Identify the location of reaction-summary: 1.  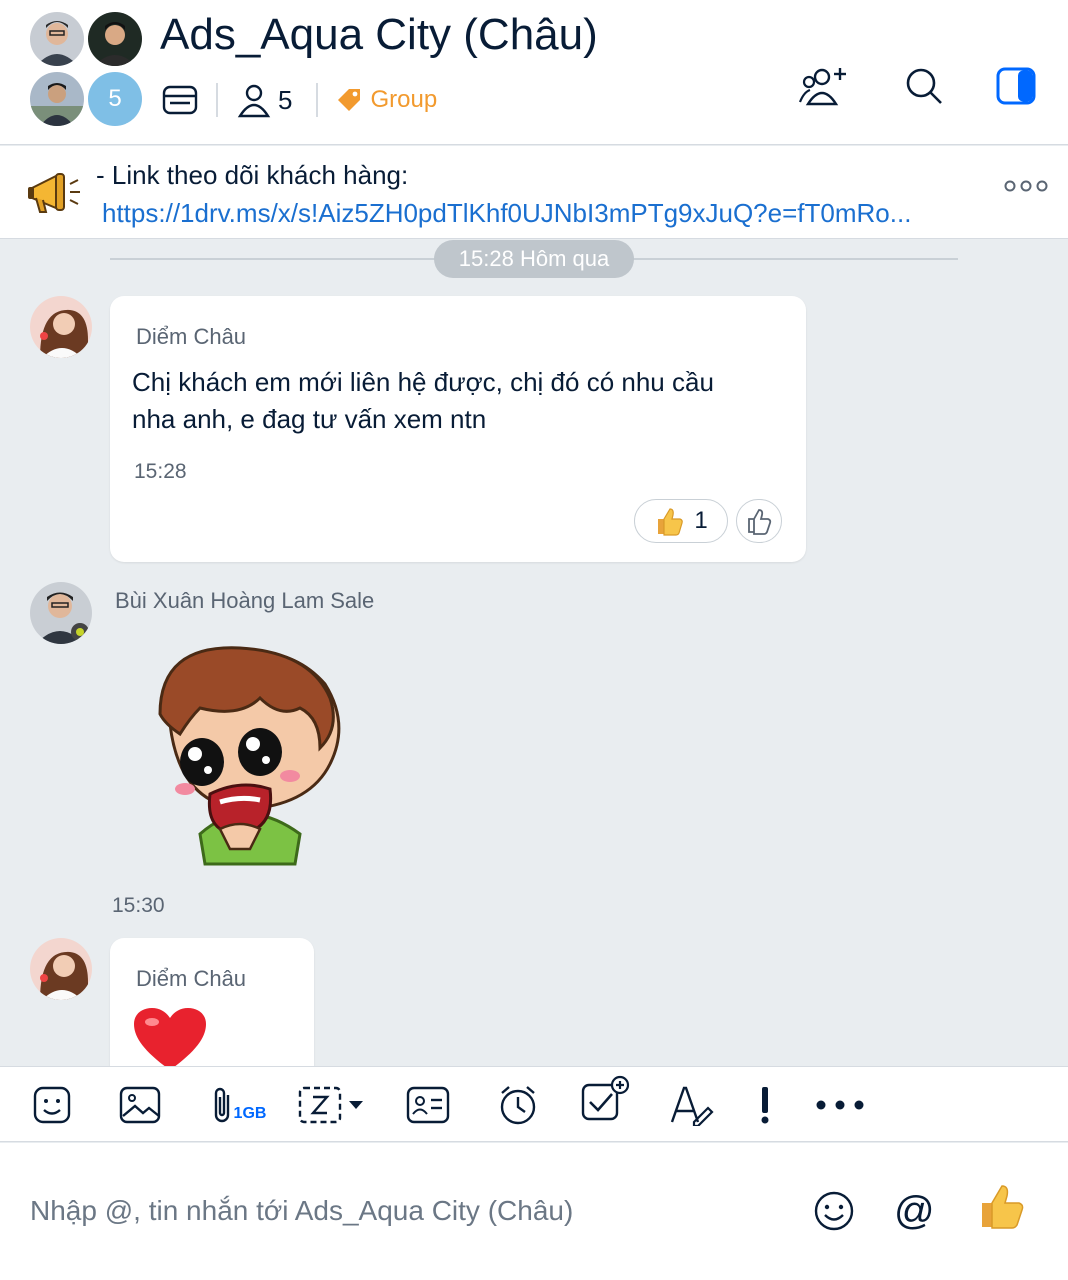
(681, 521).